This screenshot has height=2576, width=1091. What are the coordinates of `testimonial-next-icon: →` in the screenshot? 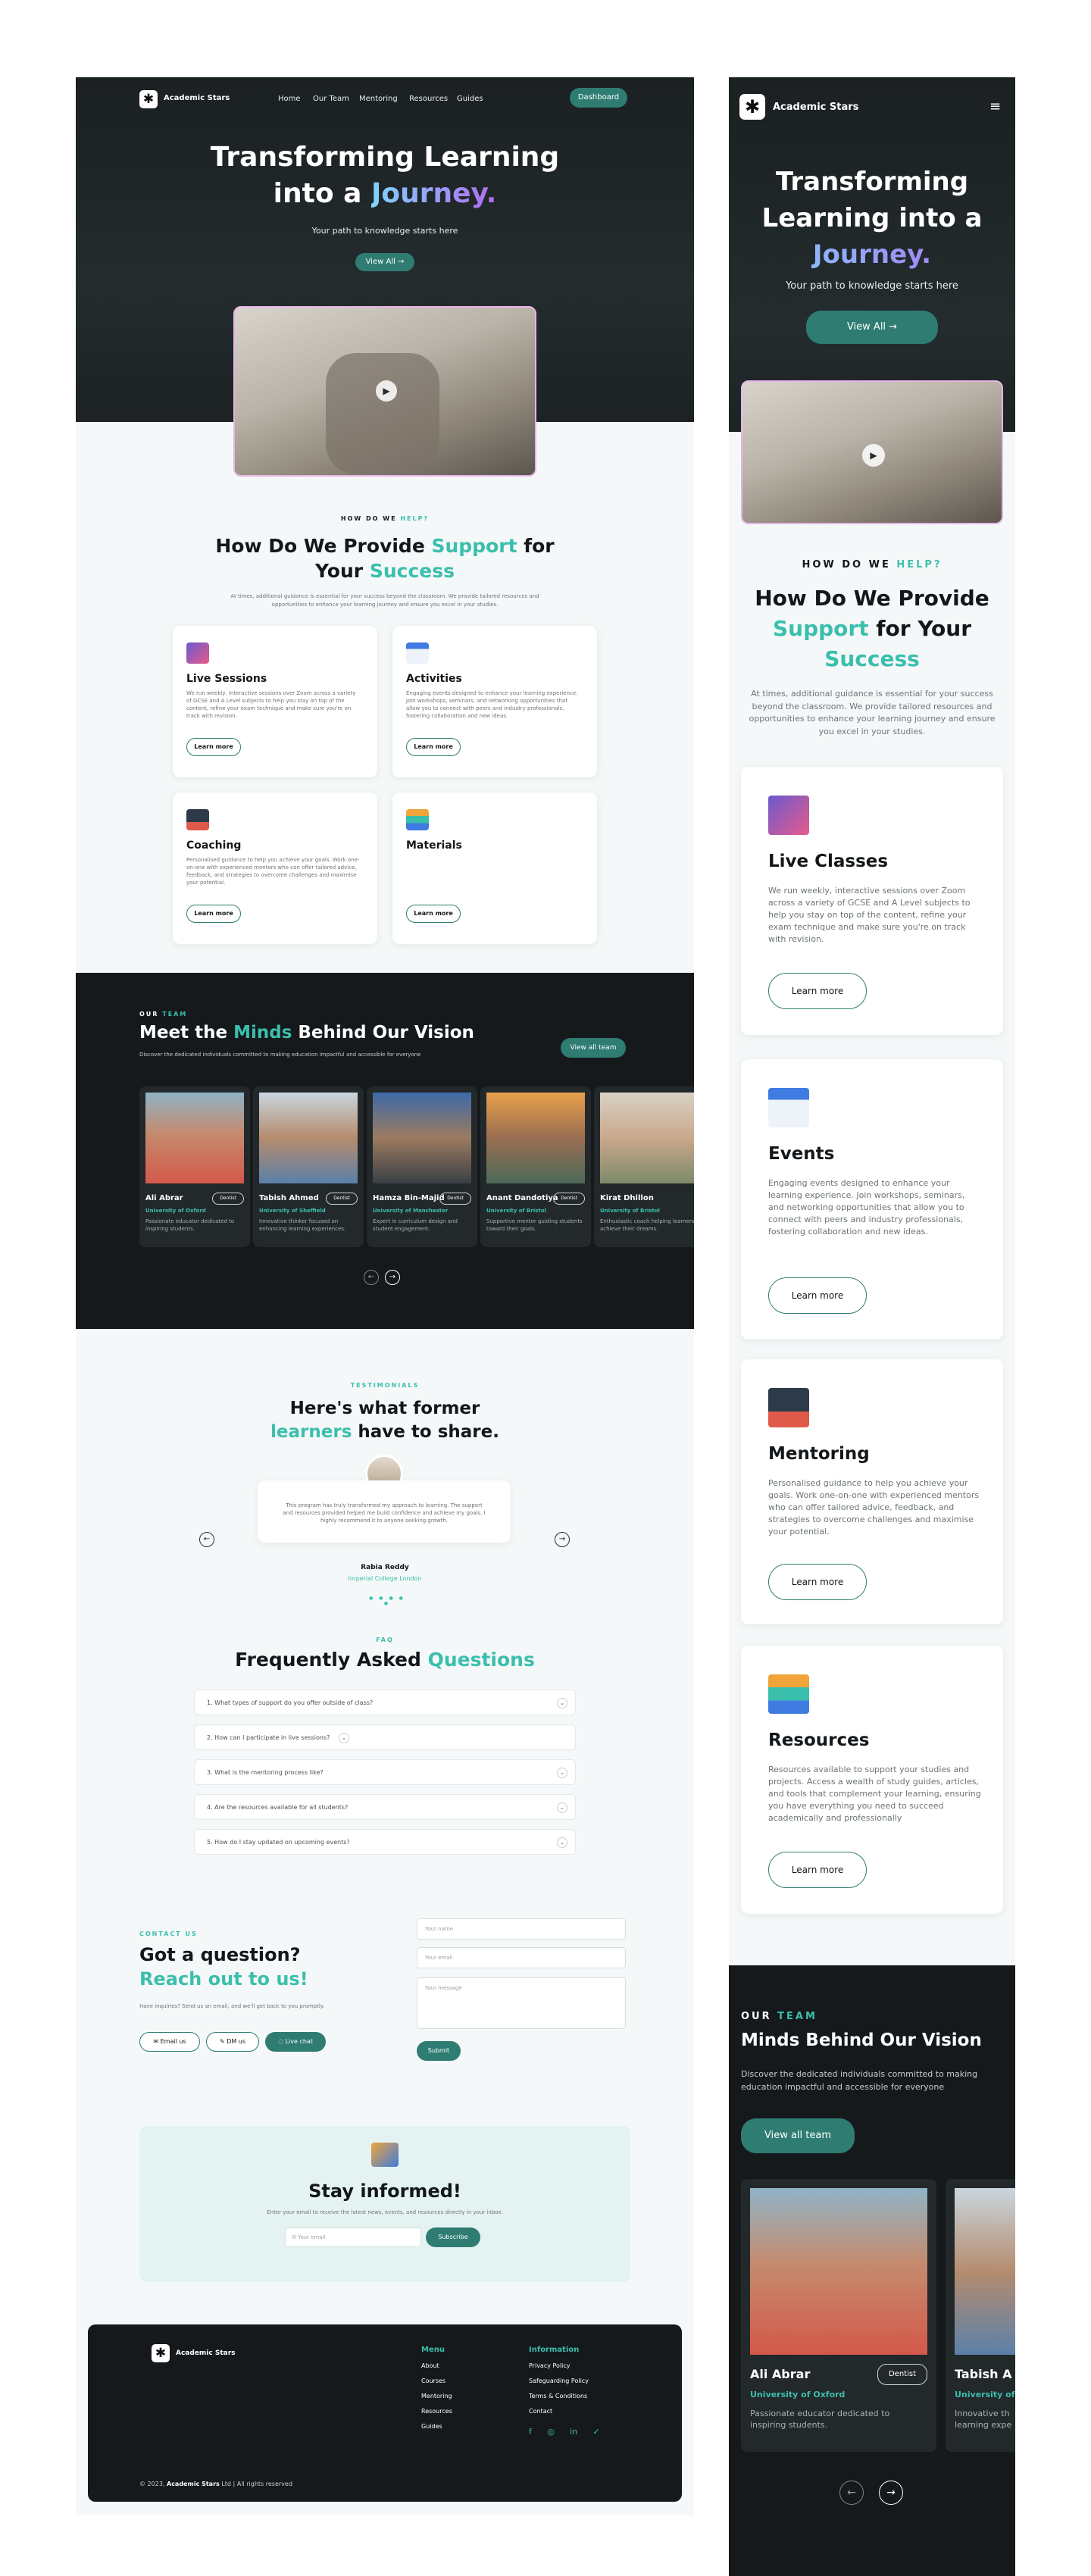 It's located at (562, 1540).